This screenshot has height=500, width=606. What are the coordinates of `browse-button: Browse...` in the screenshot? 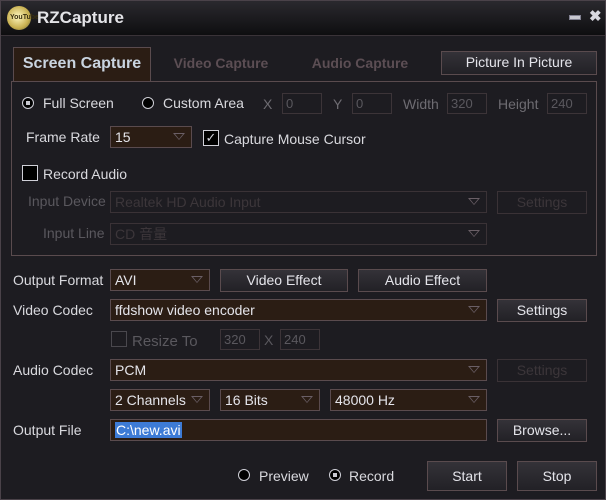 It's located at (542, 430).